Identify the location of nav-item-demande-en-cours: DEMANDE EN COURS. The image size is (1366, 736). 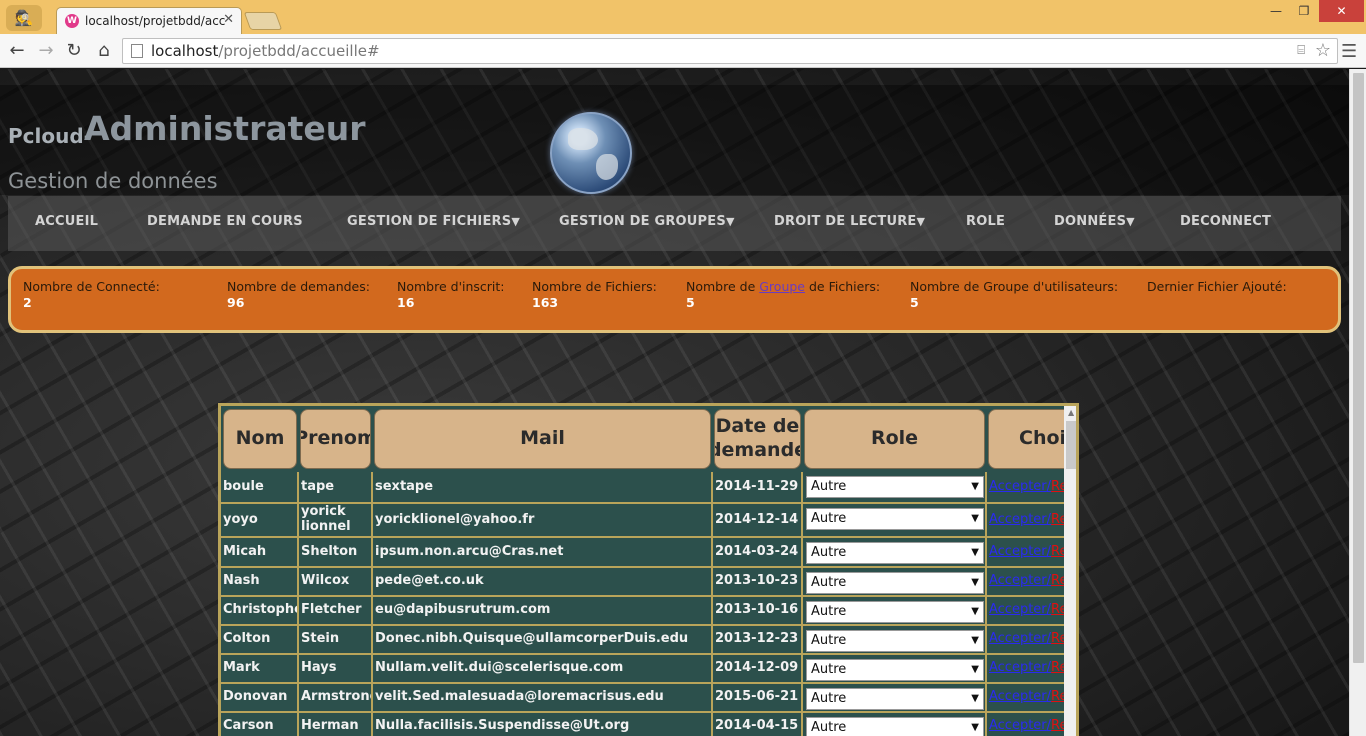
(225, 221).